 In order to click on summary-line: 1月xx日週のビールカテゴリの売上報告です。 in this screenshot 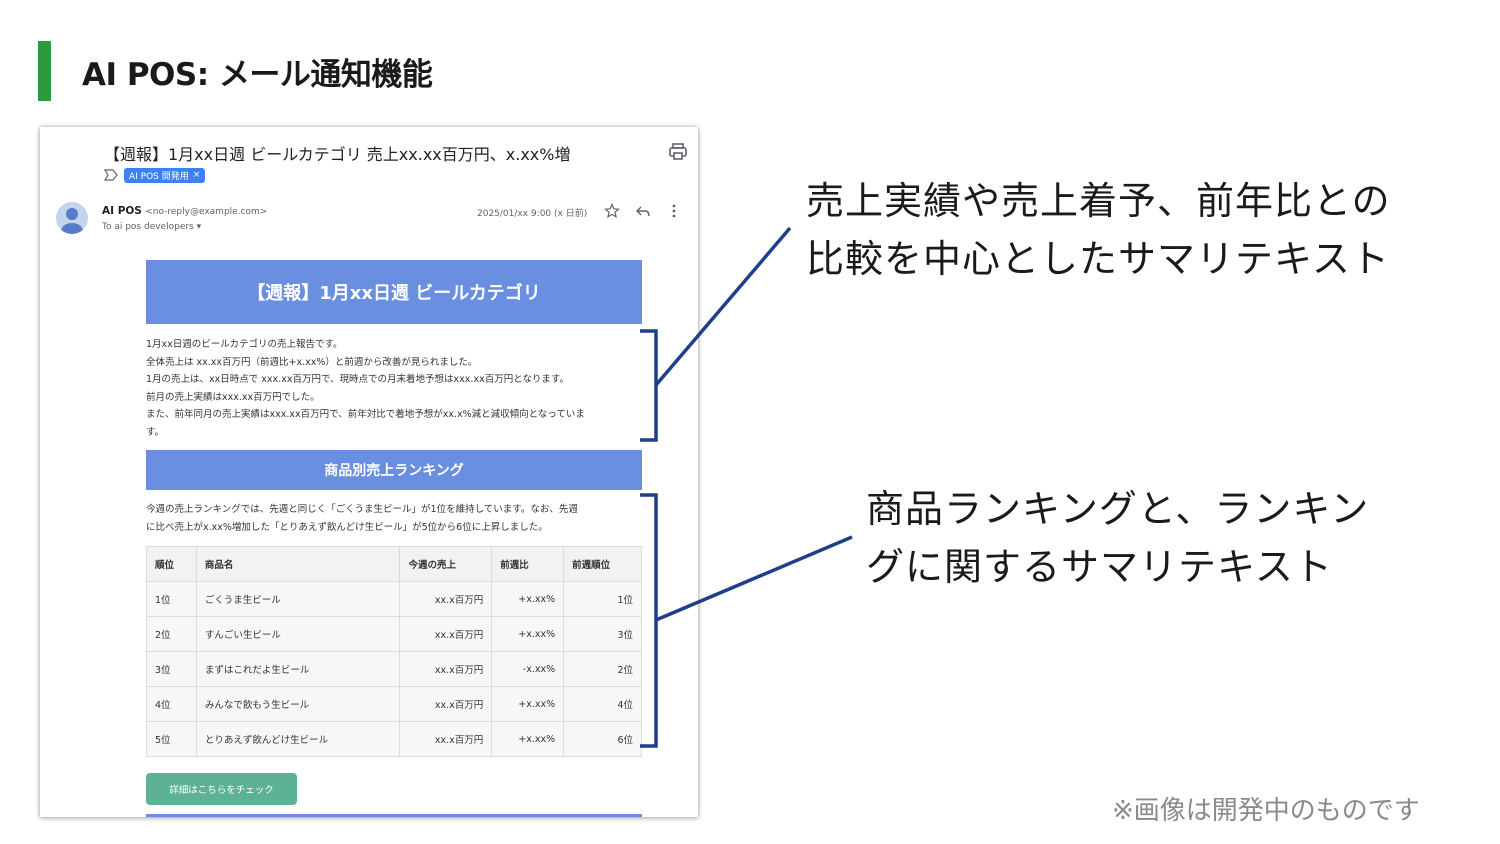, I will do `click(244, 344)`.